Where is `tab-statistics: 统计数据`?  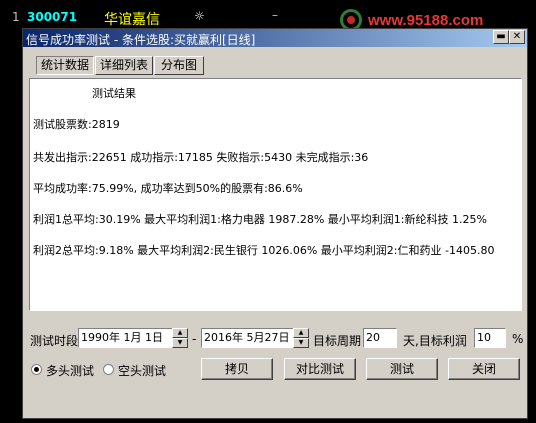
tab-statistics: 统计数据 is located at coordinates (65, 65).